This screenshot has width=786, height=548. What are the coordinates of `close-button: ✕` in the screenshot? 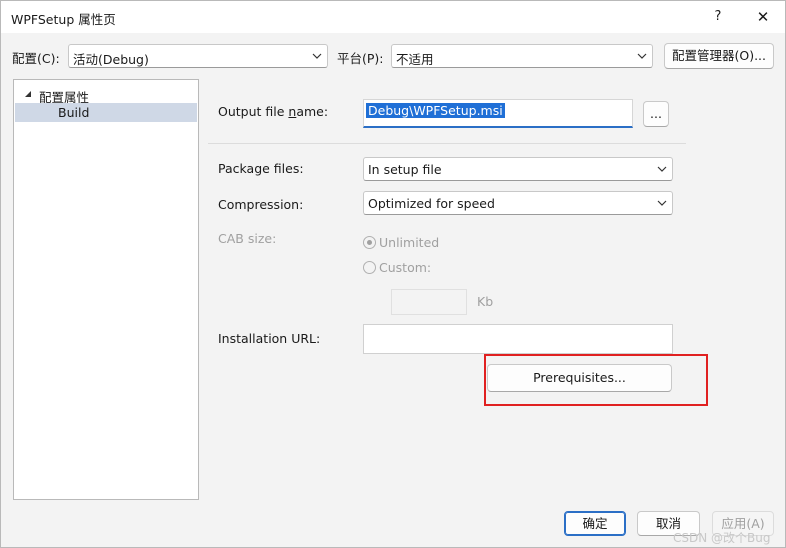 It's located at (763, 17).